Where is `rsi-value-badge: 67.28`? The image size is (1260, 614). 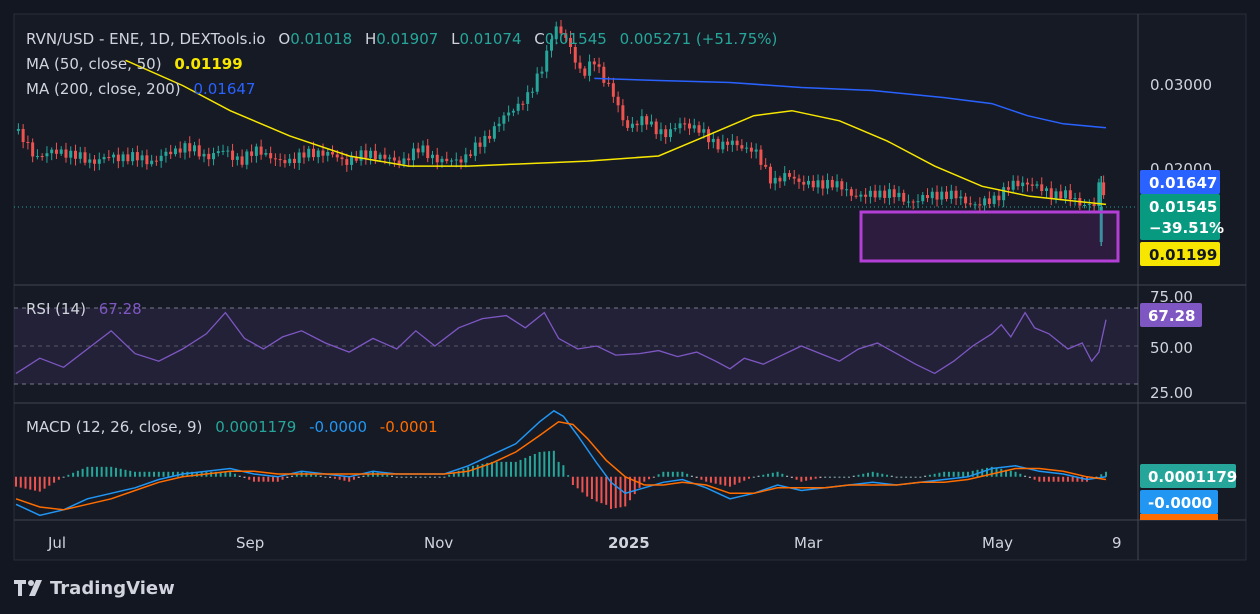 rsi-value-badge: 67.28 is located at coordinates (1171, 315).